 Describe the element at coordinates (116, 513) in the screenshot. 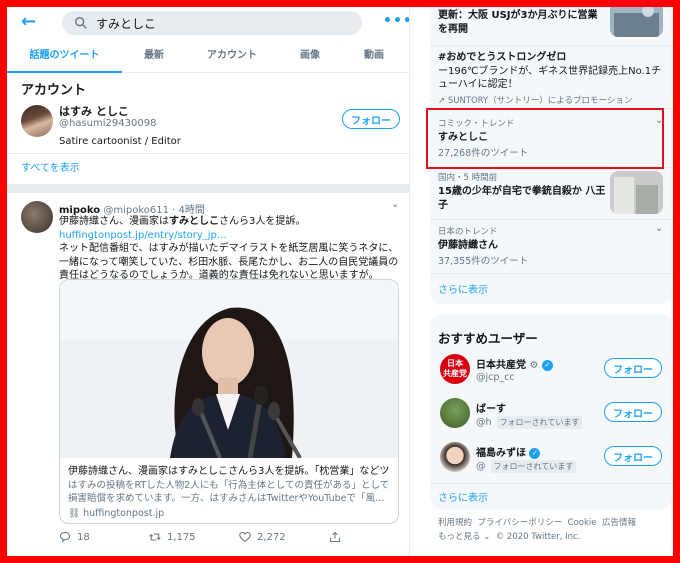

I see `card-domain: ⛓ huffingtonpost.jp` at that location.